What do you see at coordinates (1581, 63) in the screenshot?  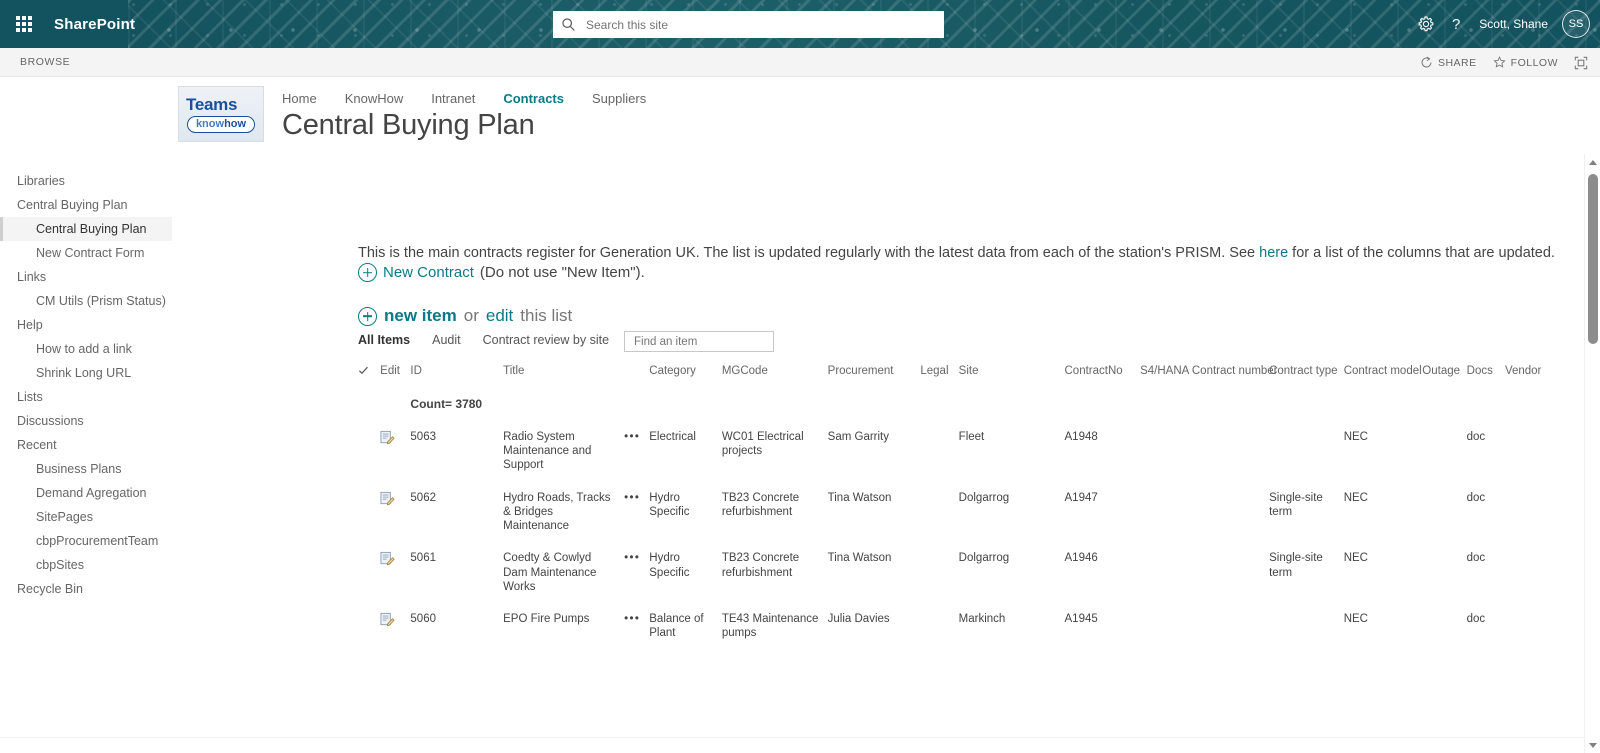 I see `focus-on-content-button` at bounding box center [1581, 63].